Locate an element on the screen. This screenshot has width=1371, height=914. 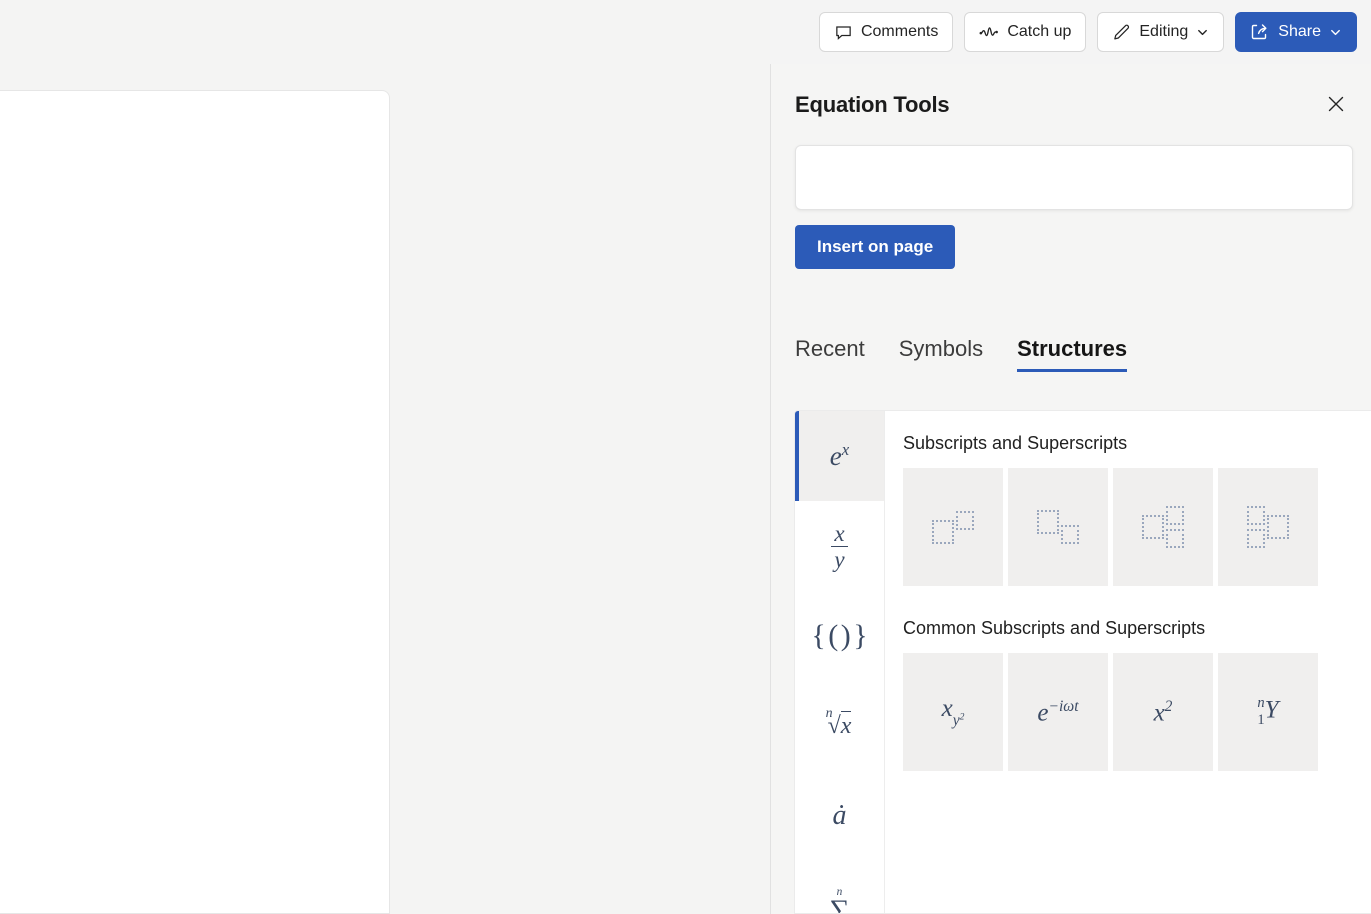
top-toolbar: Comments Catch up Editing Share is located at coordinates (1087, 32).